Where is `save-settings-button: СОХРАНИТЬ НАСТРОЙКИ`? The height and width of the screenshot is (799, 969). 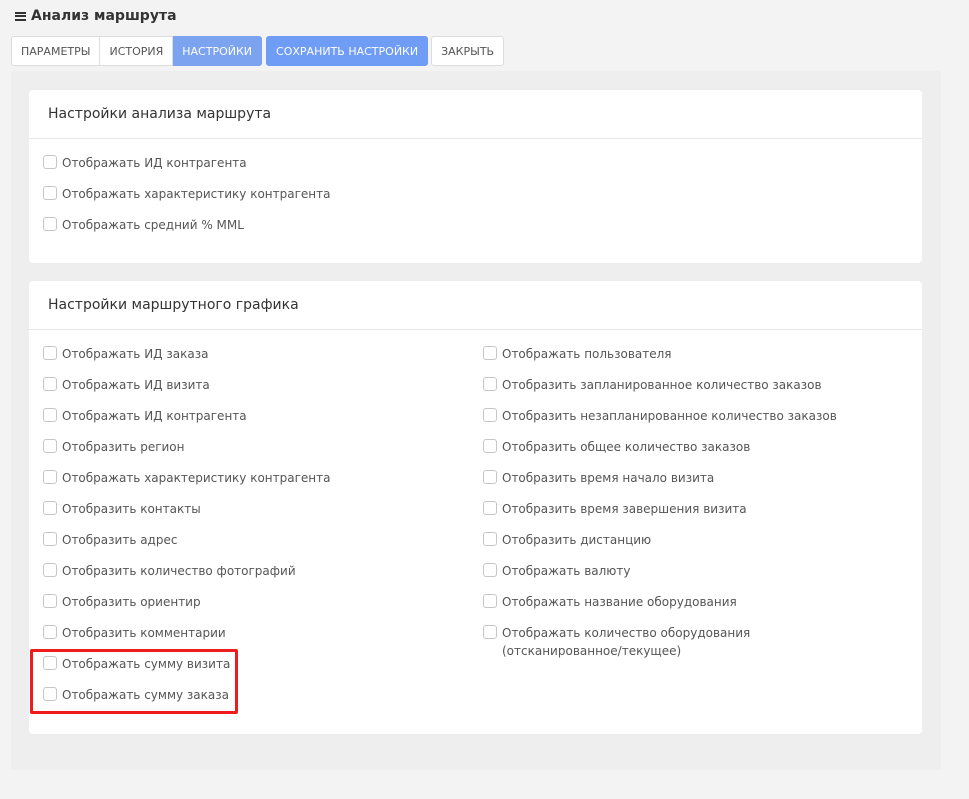 save-settings-button: СОХРАНИТЬ НАСТРОЙКИ is located at coordinates (347, 51).